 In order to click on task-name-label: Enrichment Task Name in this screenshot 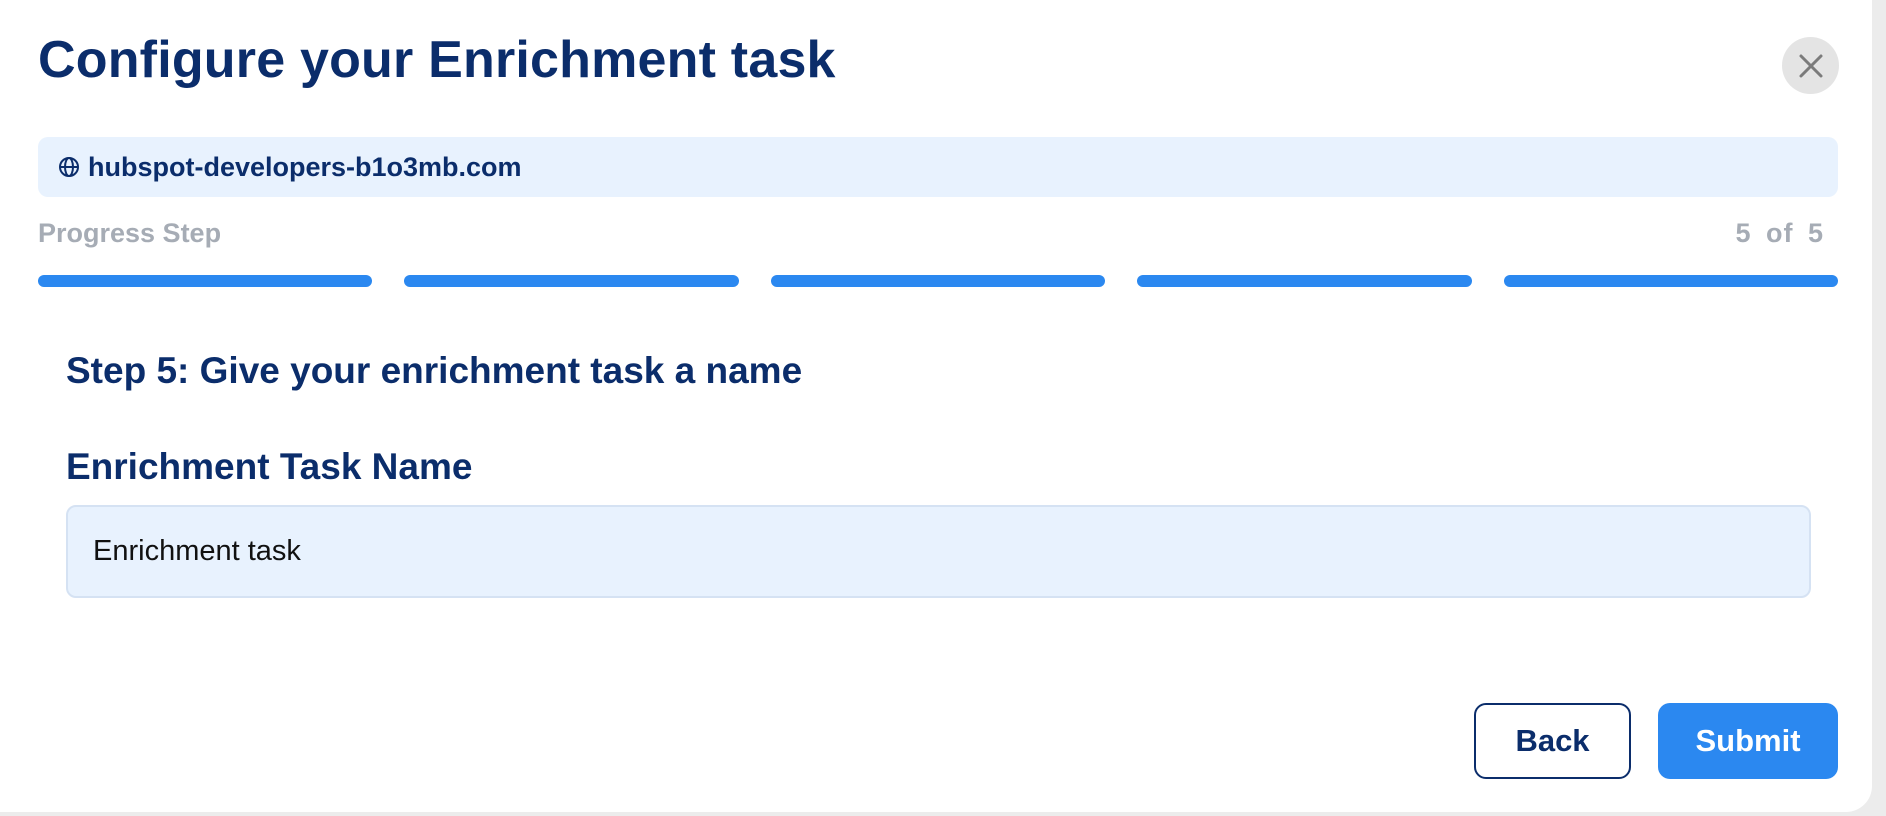, I will do `click(269, 466)`.